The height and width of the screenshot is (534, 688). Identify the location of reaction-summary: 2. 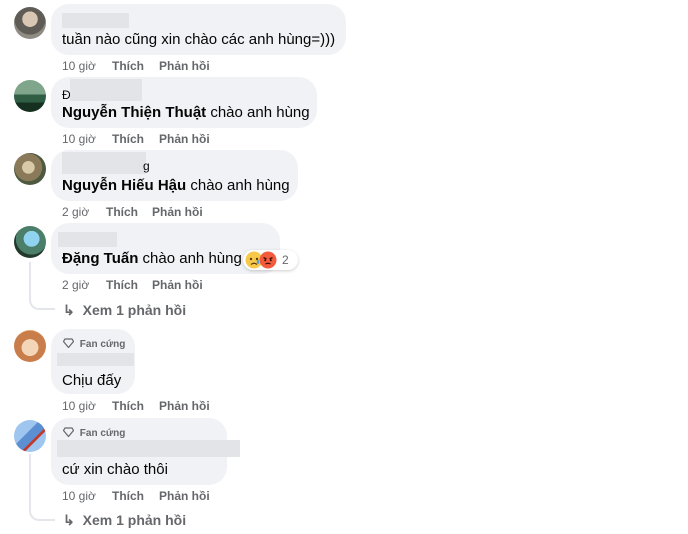
(270, 260).